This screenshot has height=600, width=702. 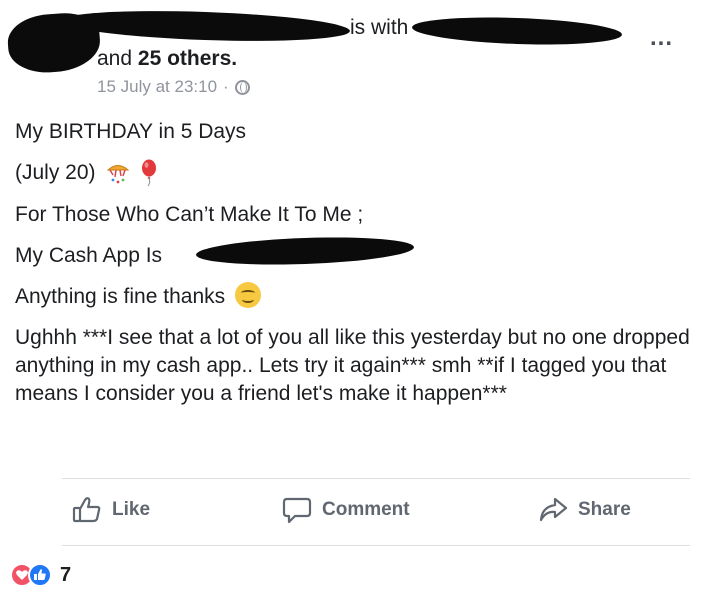 I want to click on divider-top, so click(x=376, y=478).